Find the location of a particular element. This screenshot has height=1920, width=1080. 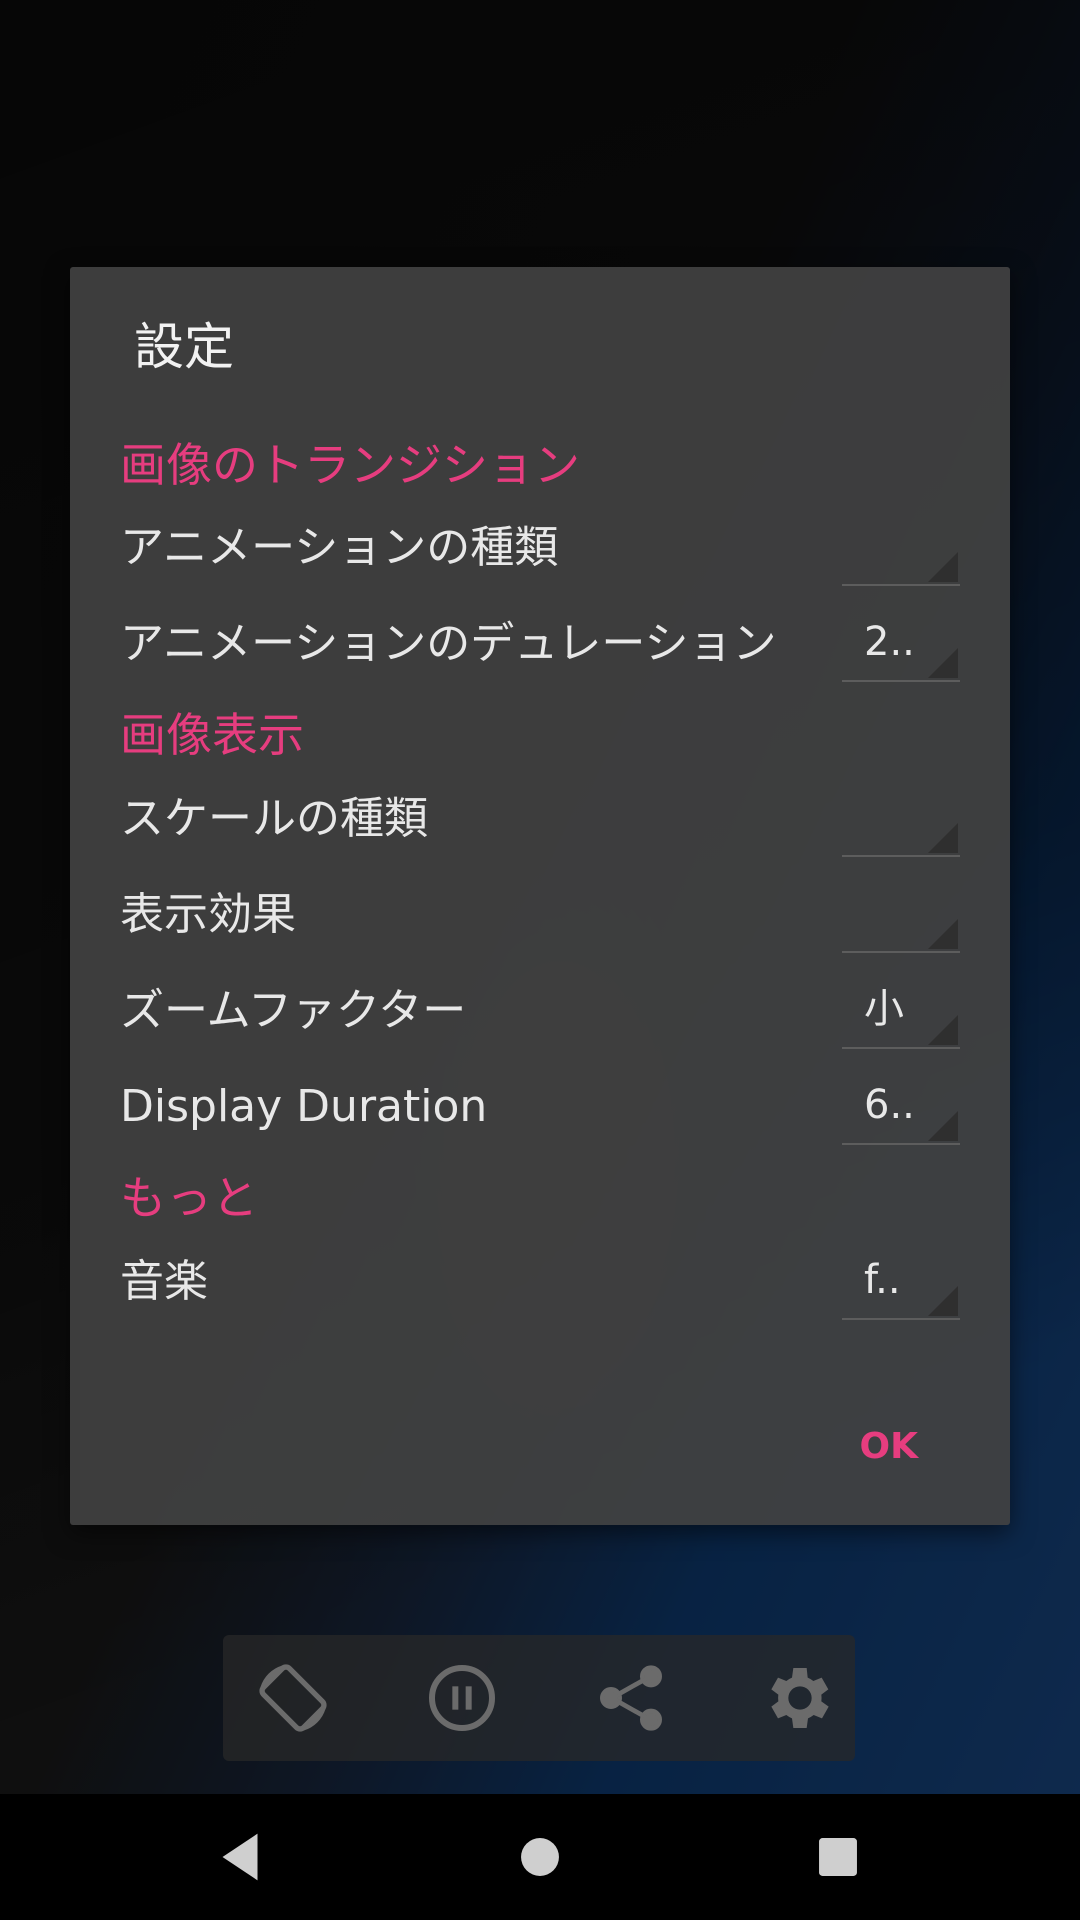

setting-row-animation-duration: アニメーションのデュレーション 2.. is located at coordinates (540, 645).